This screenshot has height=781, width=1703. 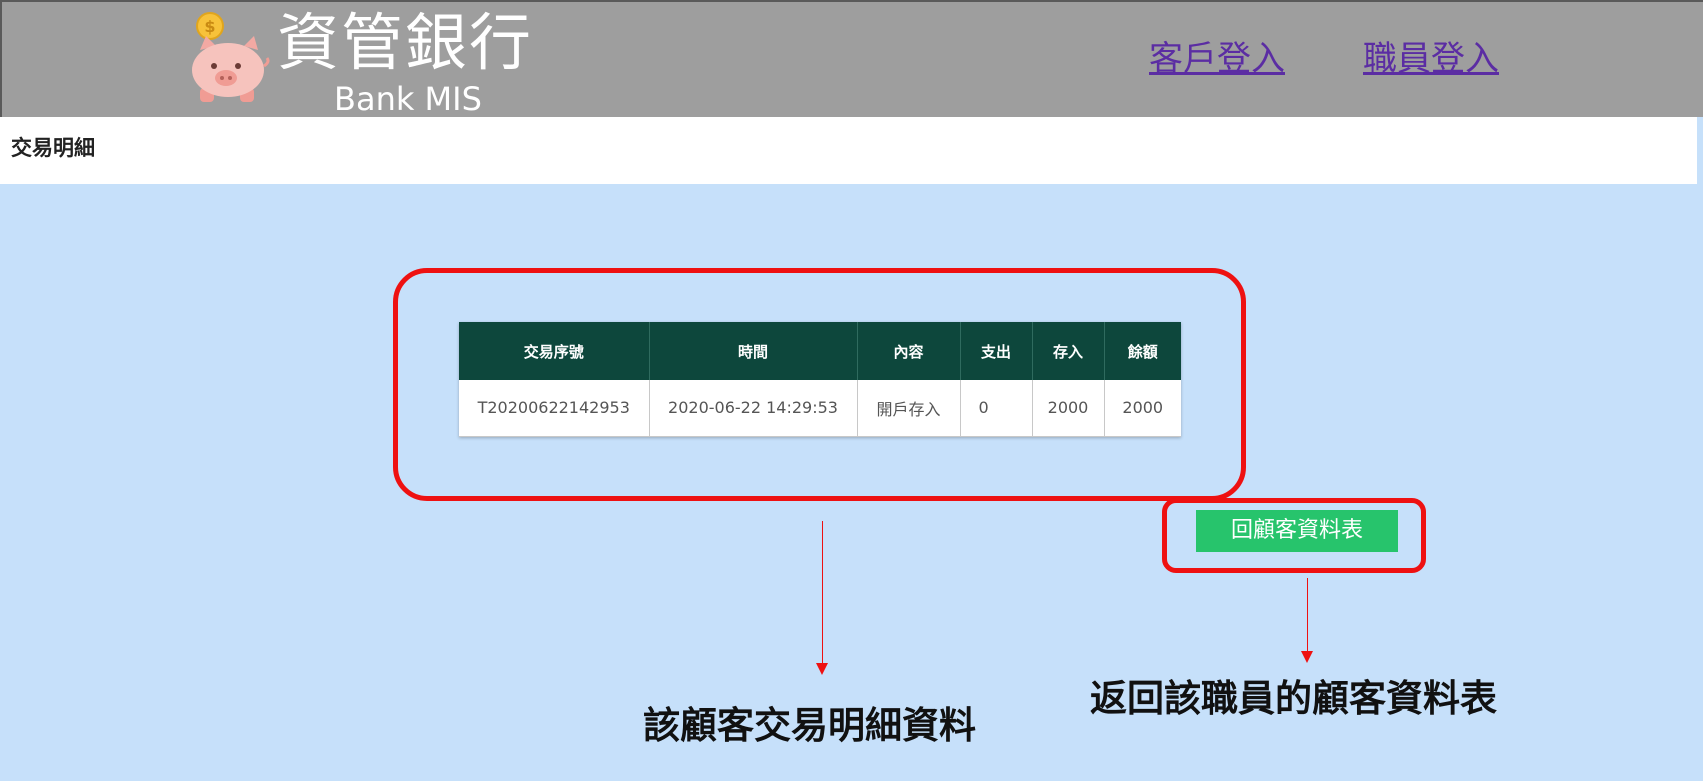 I want to click on column-header-deposit: 存入, so click(x=1068, y=351).